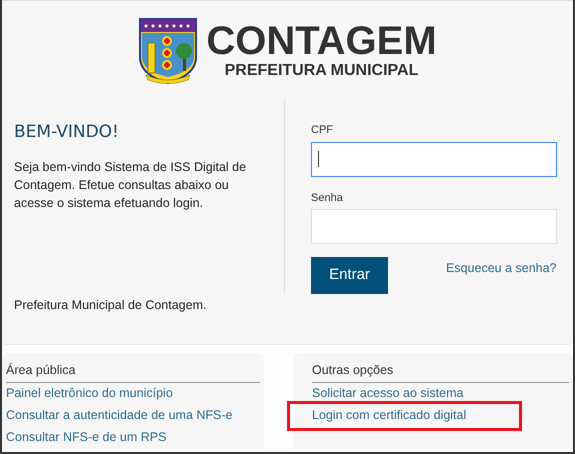  I want to click on forgot-password-link: Esqueceu a senha?, so click(501, 268).